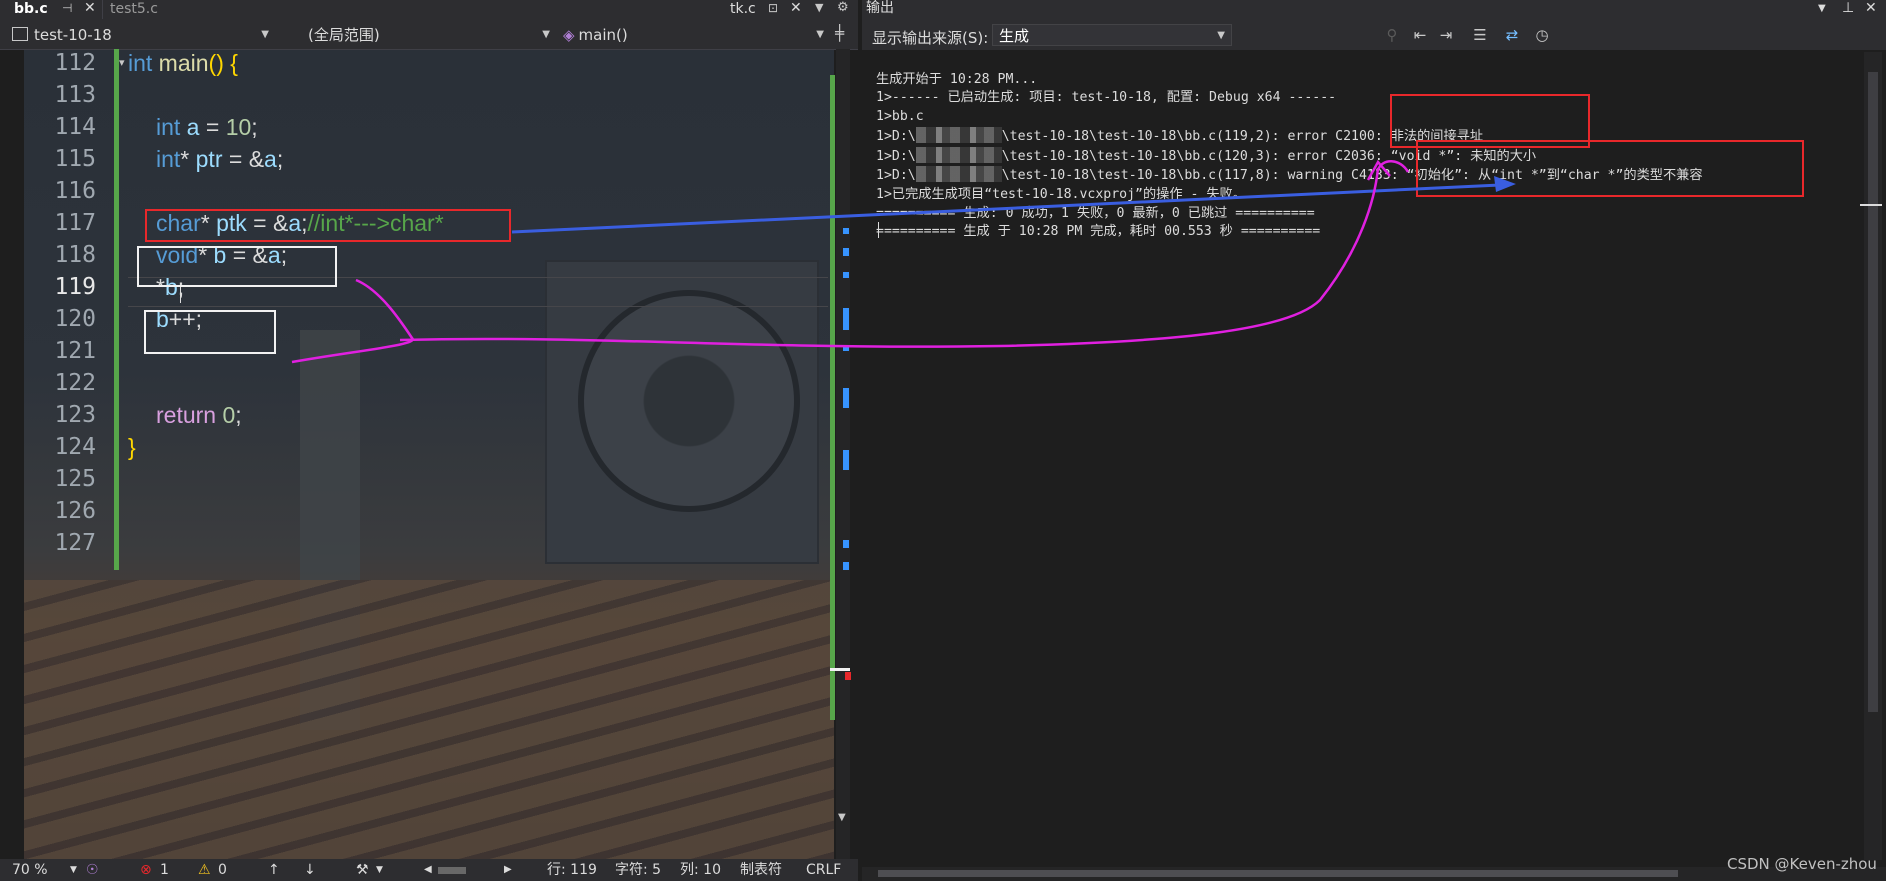  I want to click on watermark: CSDN @Keven-zhou, so click(1802, 864).